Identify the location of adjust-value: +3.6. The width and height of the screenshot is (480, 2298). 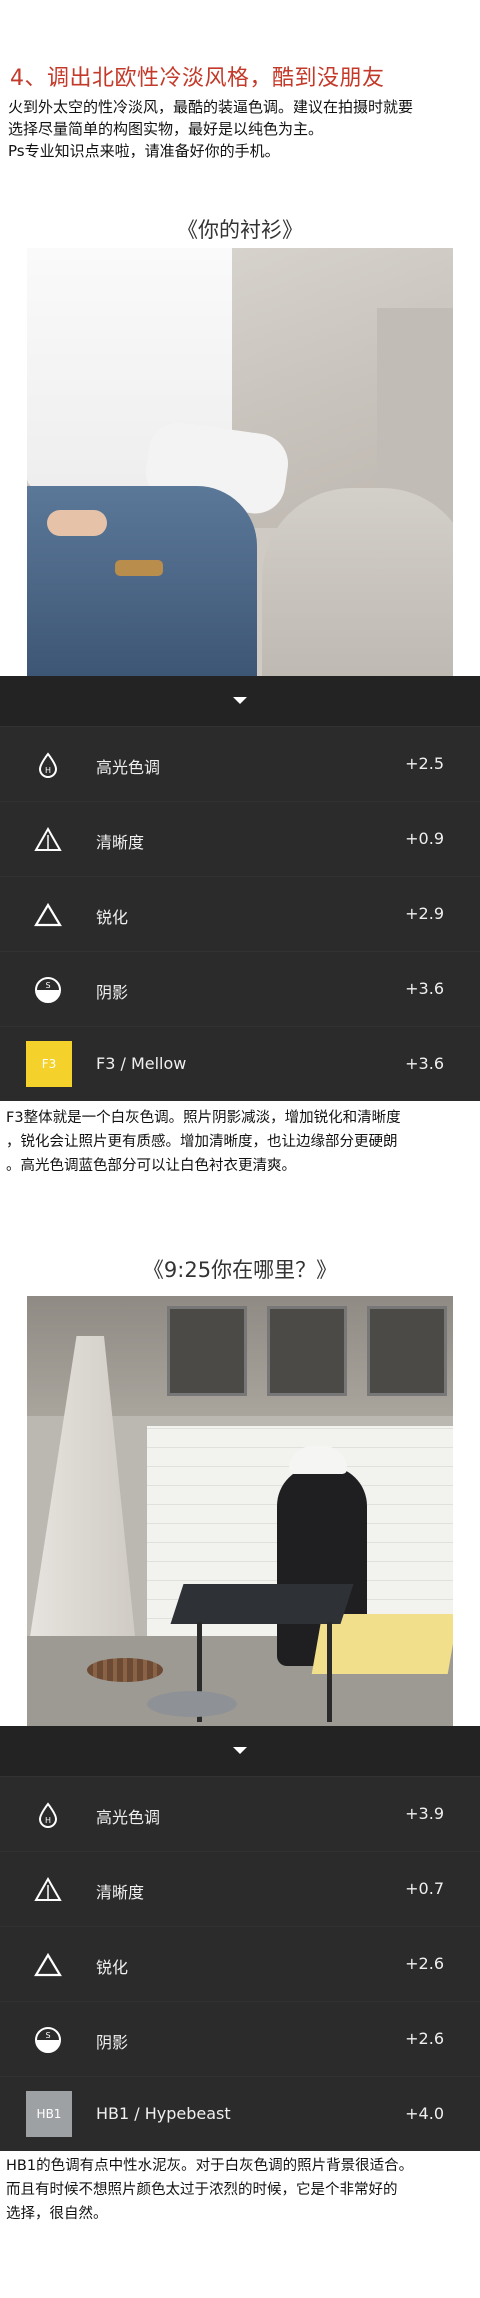
(424, 988).